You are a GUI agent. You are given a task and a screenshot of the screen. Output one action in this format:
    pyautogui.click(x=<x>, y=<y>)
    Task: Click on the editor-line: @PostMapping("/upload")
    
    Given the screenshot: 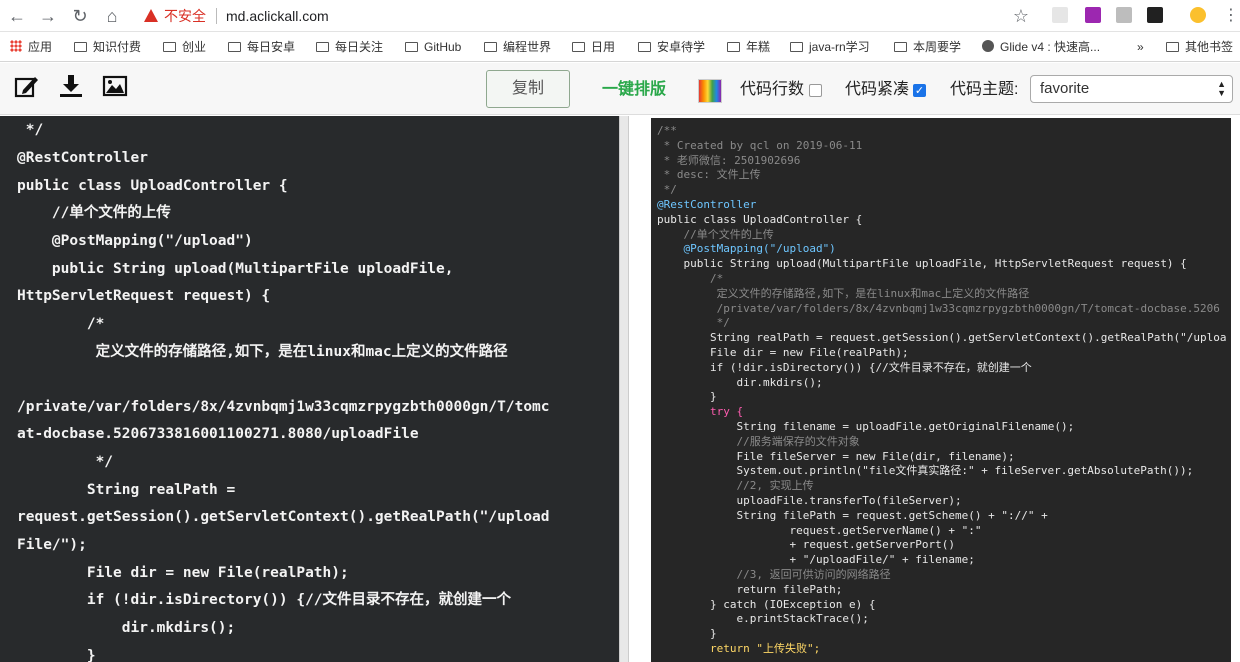 What is the action you would take?
    pyautogui.click(x=135, y=241)
    